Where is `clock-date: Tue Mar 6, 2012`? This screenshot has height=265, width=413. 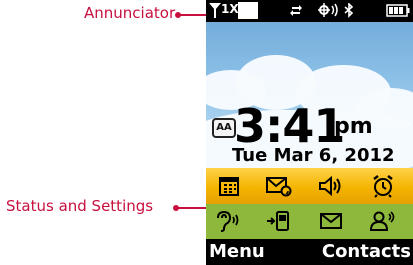 clock-date: Tue Mar 6, 2012 is located at coordinates (313, 155).